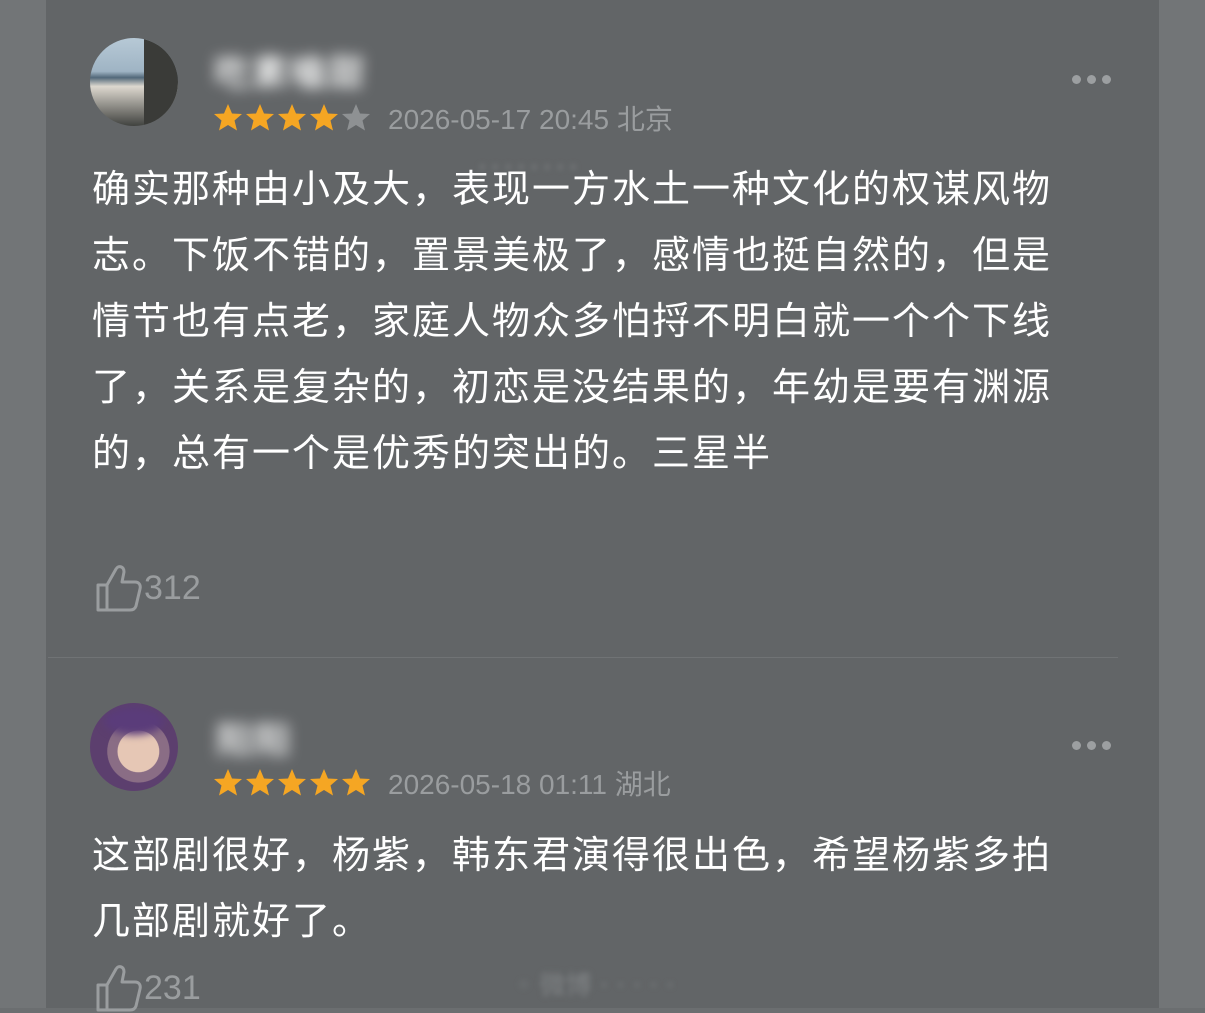 Image resolution: width=1205 pixels, height=1013 pixels. What do you see at coordinates (290, 70) in the screenshot?
I see `username: 吃素嗑甜` at bounding box center [290, 70].